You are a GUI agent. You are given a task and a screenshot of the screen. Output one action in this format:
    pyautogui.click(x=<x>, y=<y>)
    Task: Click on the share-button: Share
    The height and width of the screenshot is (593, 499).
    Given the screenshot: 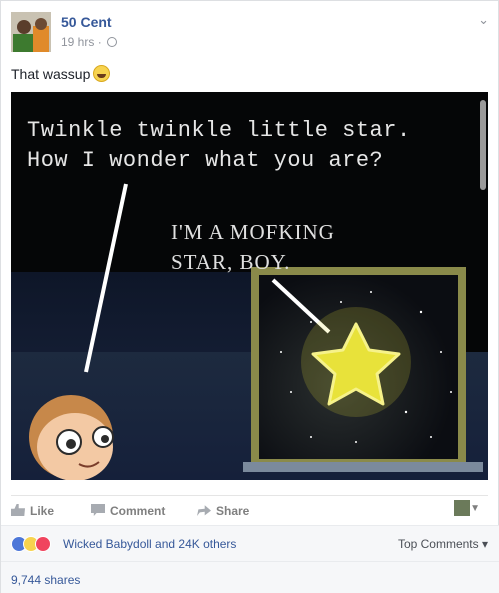 What is the action you would take?
    pyautogui.click(x=223, y=511)
    